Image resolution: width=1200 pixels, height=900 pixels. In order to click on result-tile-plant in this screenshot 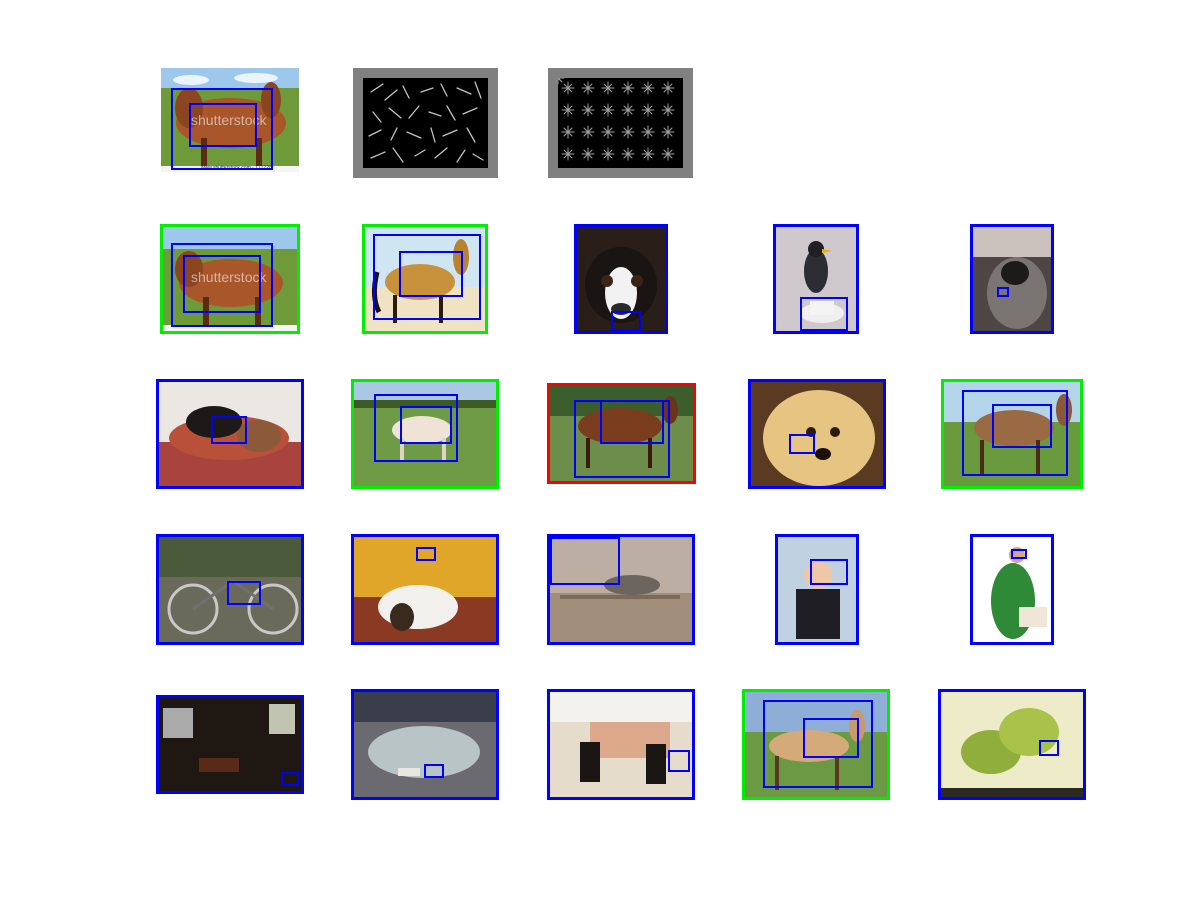, I will do `click(1012, 744)`.